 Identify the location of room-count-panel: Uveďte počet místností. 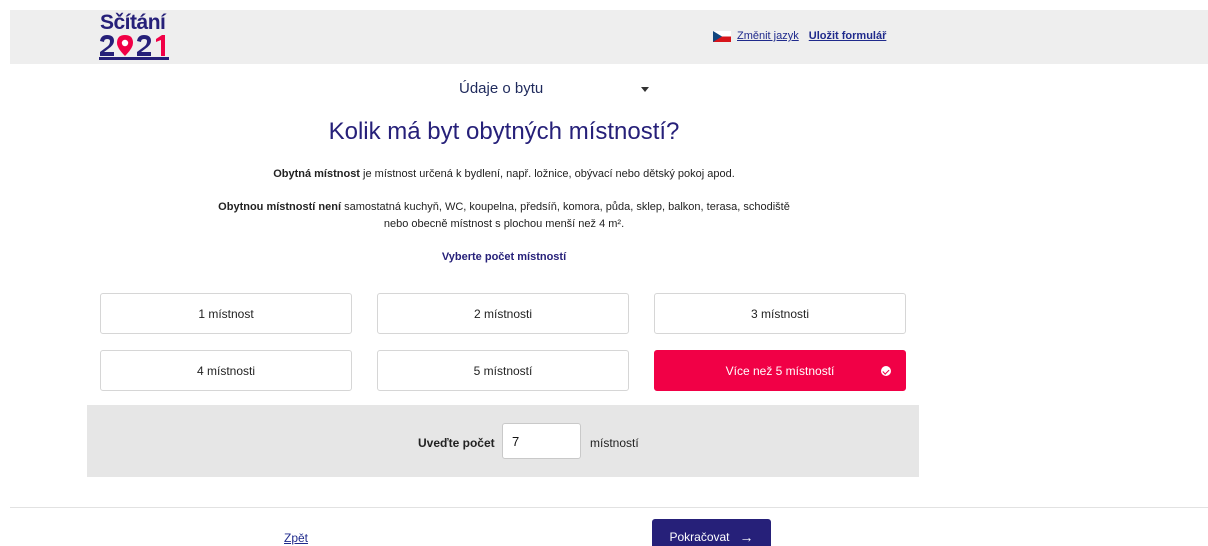
(503, 441).